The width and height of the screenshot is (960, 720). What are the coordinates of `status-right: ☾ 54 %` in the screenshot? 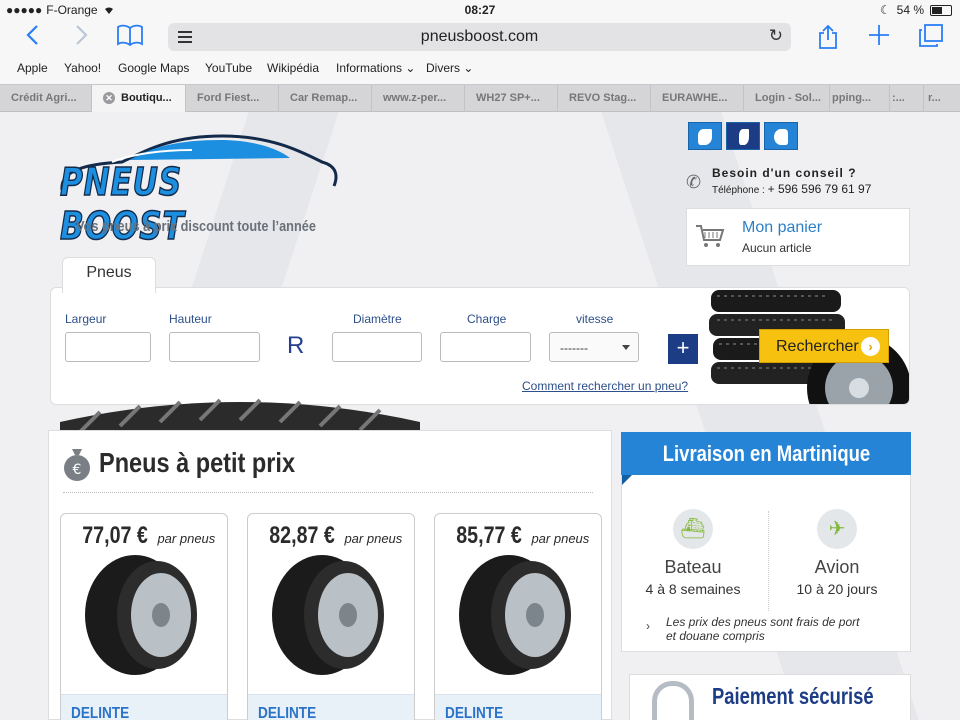 It's located at (916, 10).